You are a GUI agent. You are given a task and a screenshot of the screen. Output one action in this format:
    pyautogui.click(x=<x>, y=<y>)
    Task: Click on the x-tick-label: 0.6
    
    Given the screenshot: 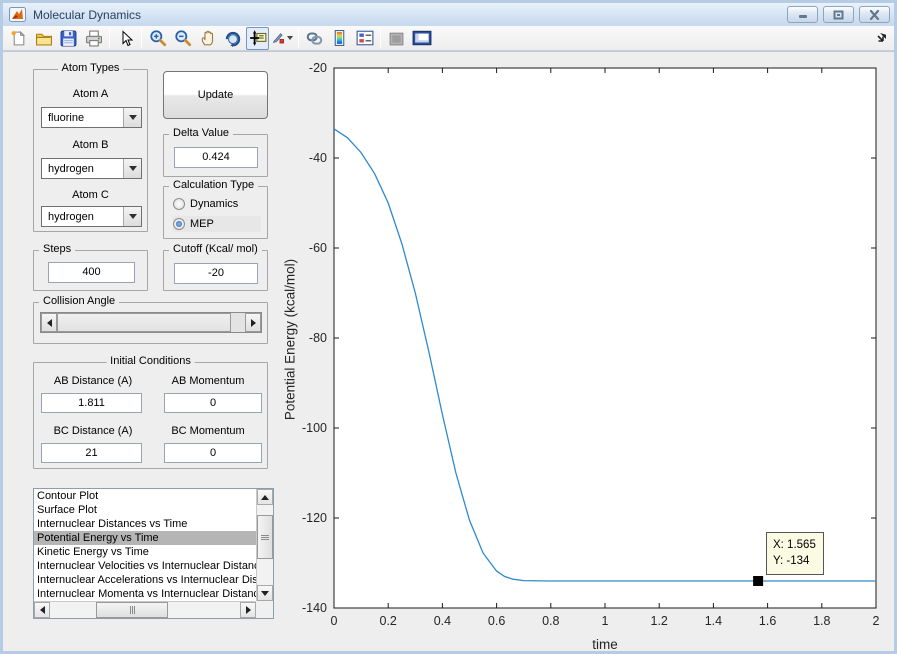 What is the action you would take?
    pyautogui.click(x=496, y=621)
    